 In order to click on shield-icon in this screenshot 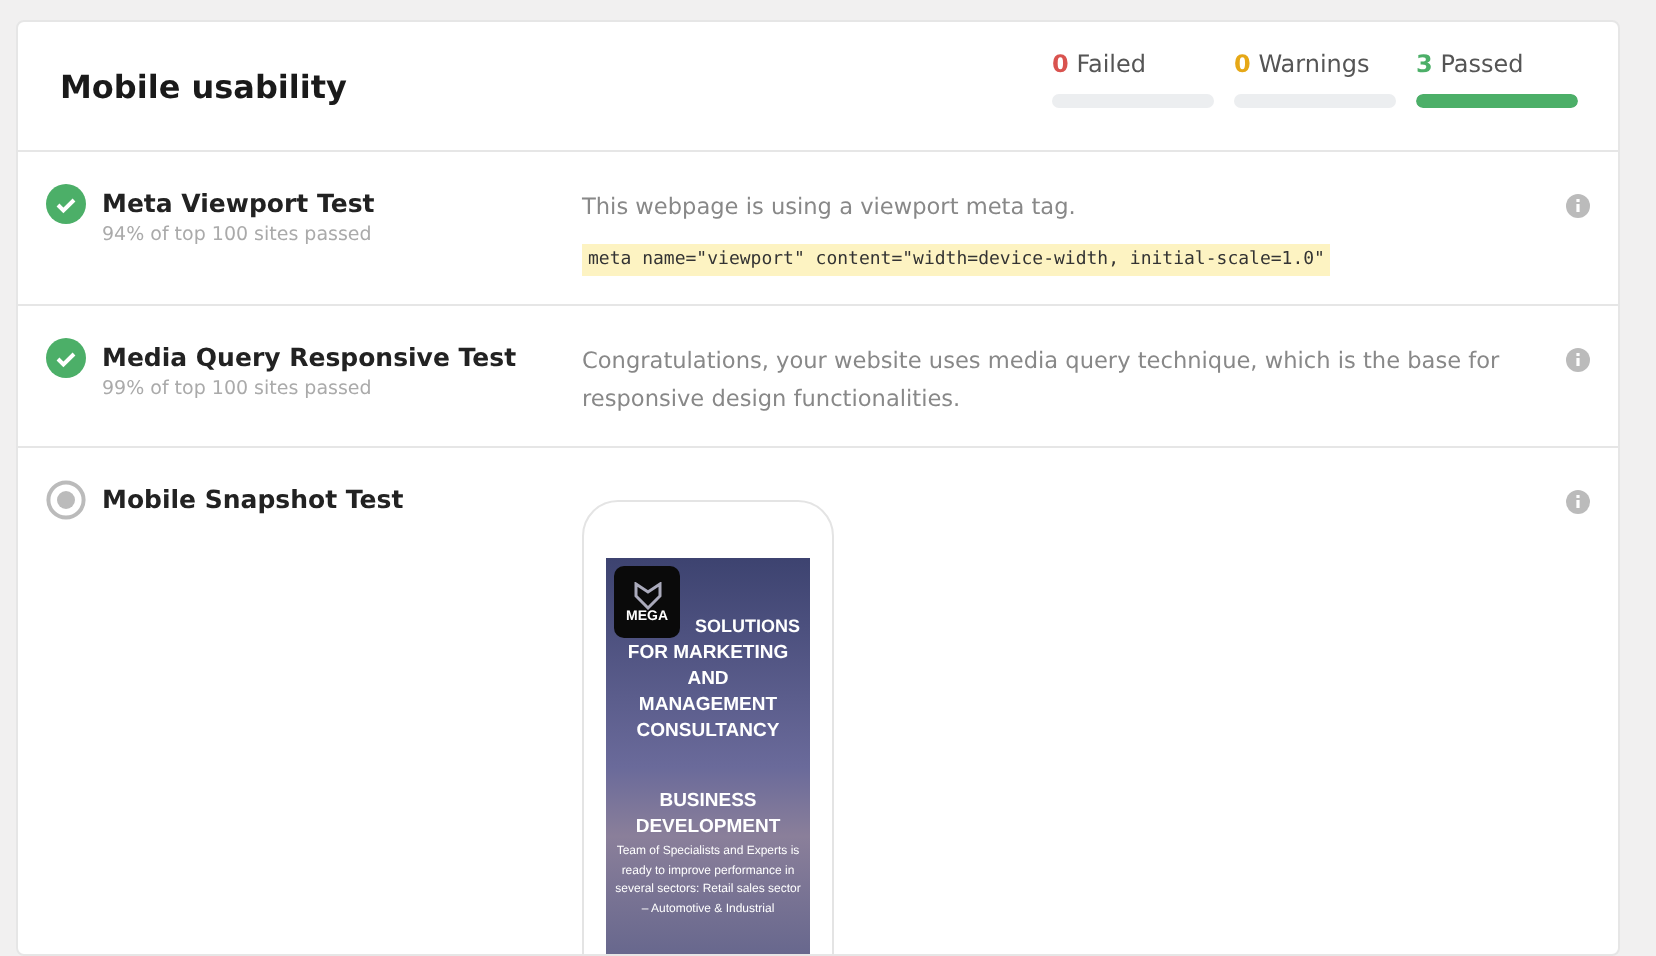, I will do `click(647, 595)`.